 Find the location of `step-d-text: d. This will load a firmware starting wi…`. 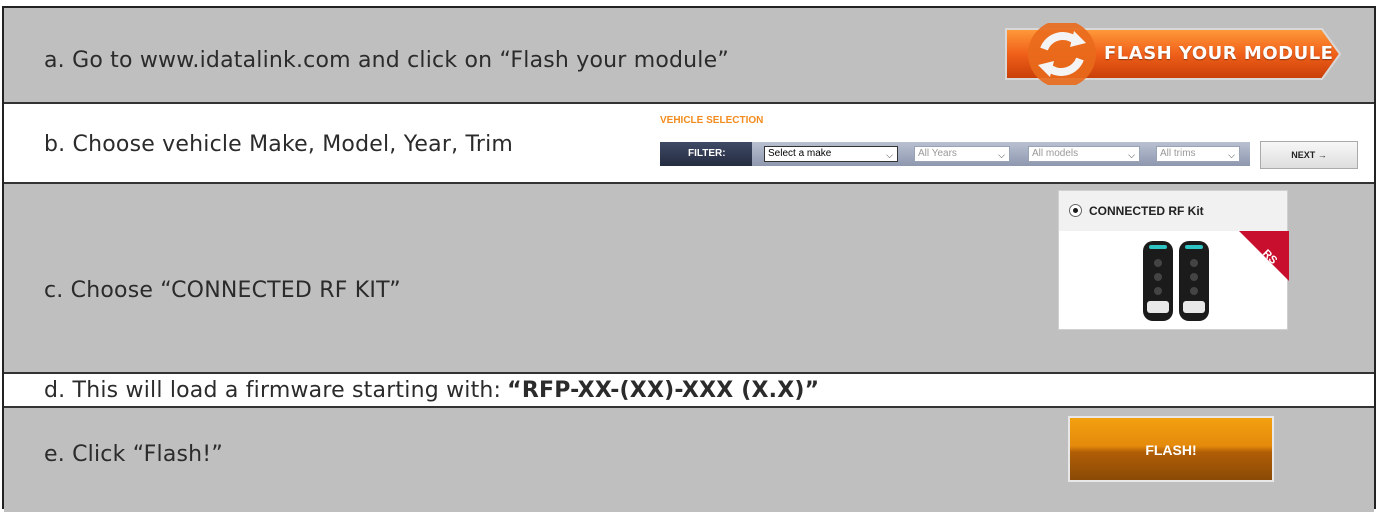

step-d-text: d. This will load a firmware starting wi… is located at coordinates (273, 390).